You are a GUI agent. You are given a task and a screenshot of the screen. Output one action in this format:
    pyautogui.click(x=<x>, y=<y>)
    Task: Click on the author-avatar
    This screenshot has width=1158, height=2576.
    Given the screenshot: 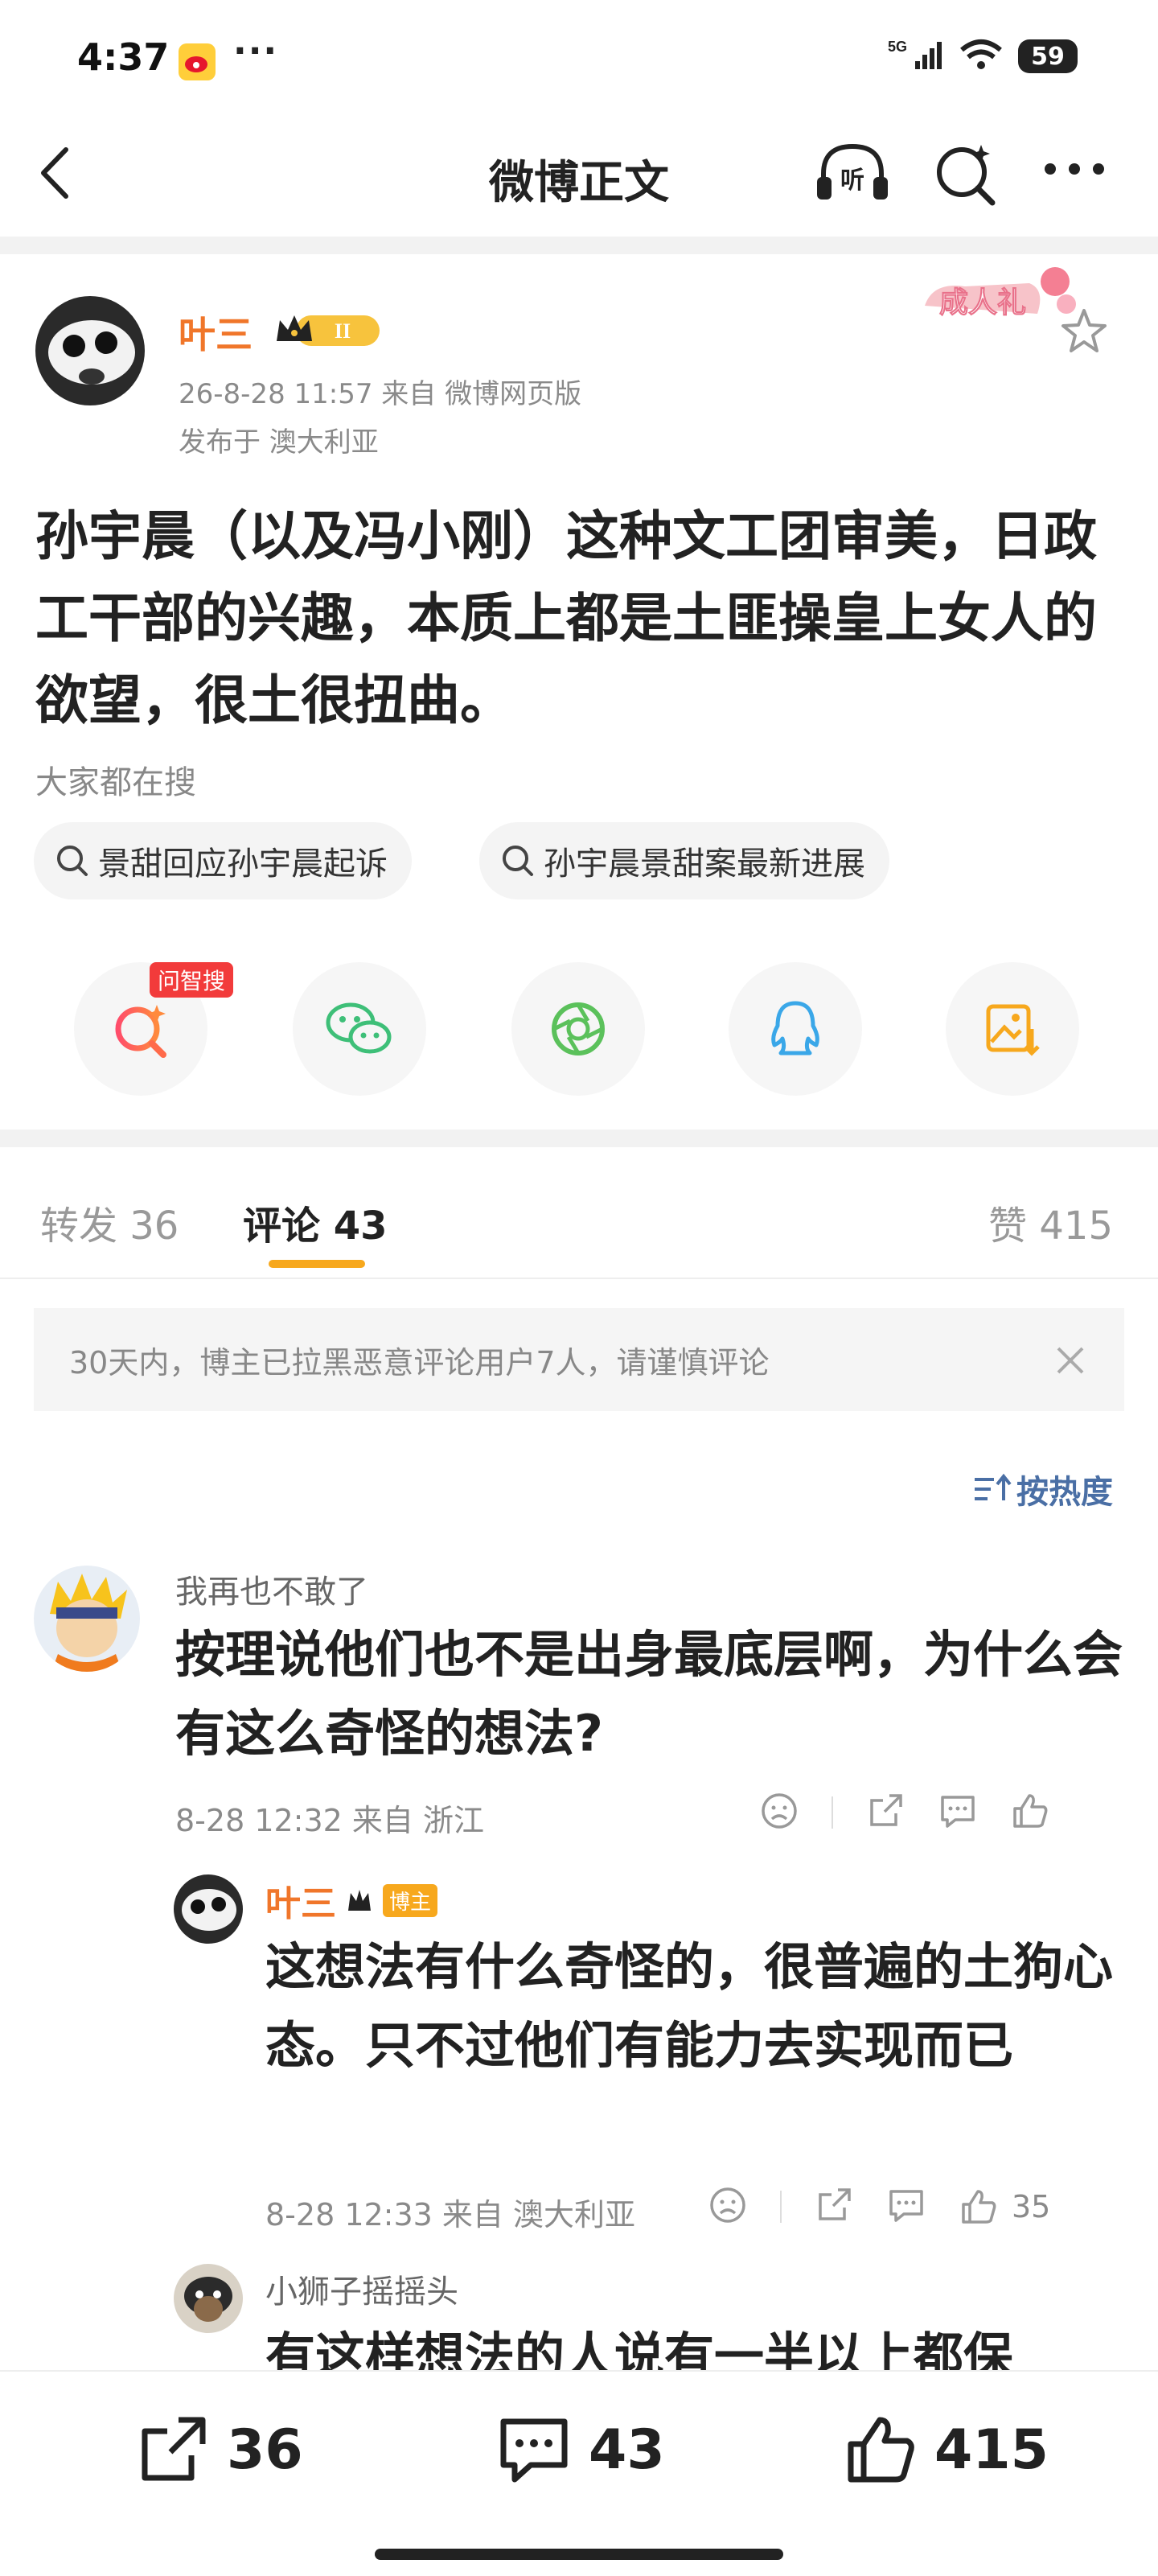 What is the action you would take?
    pyautogui.click(x=90, y=350)
    